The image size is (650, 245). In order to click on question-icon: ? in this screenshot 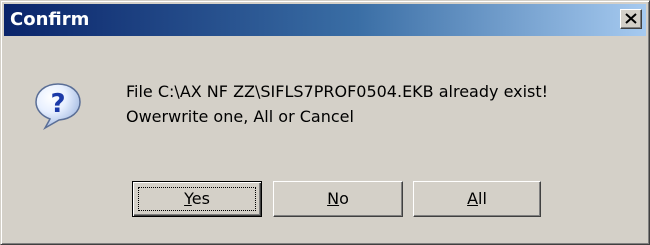, I will do `click(58, 106)`.